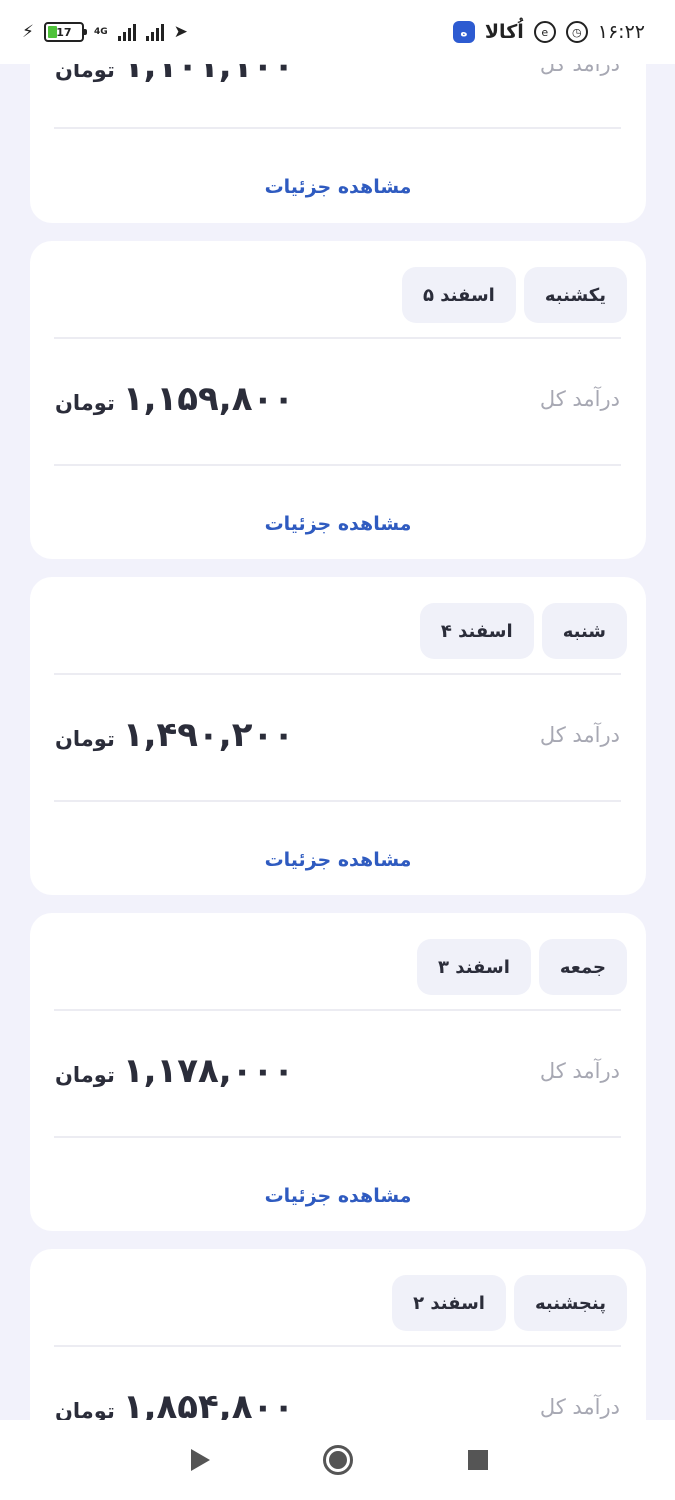 Image resolution: width=675 pixels, height=1500 pixels. What do you see at coordinates (28, 32) in the screenshot?
I see `charging-icon: ⚡` at bounding box center [28, 32].